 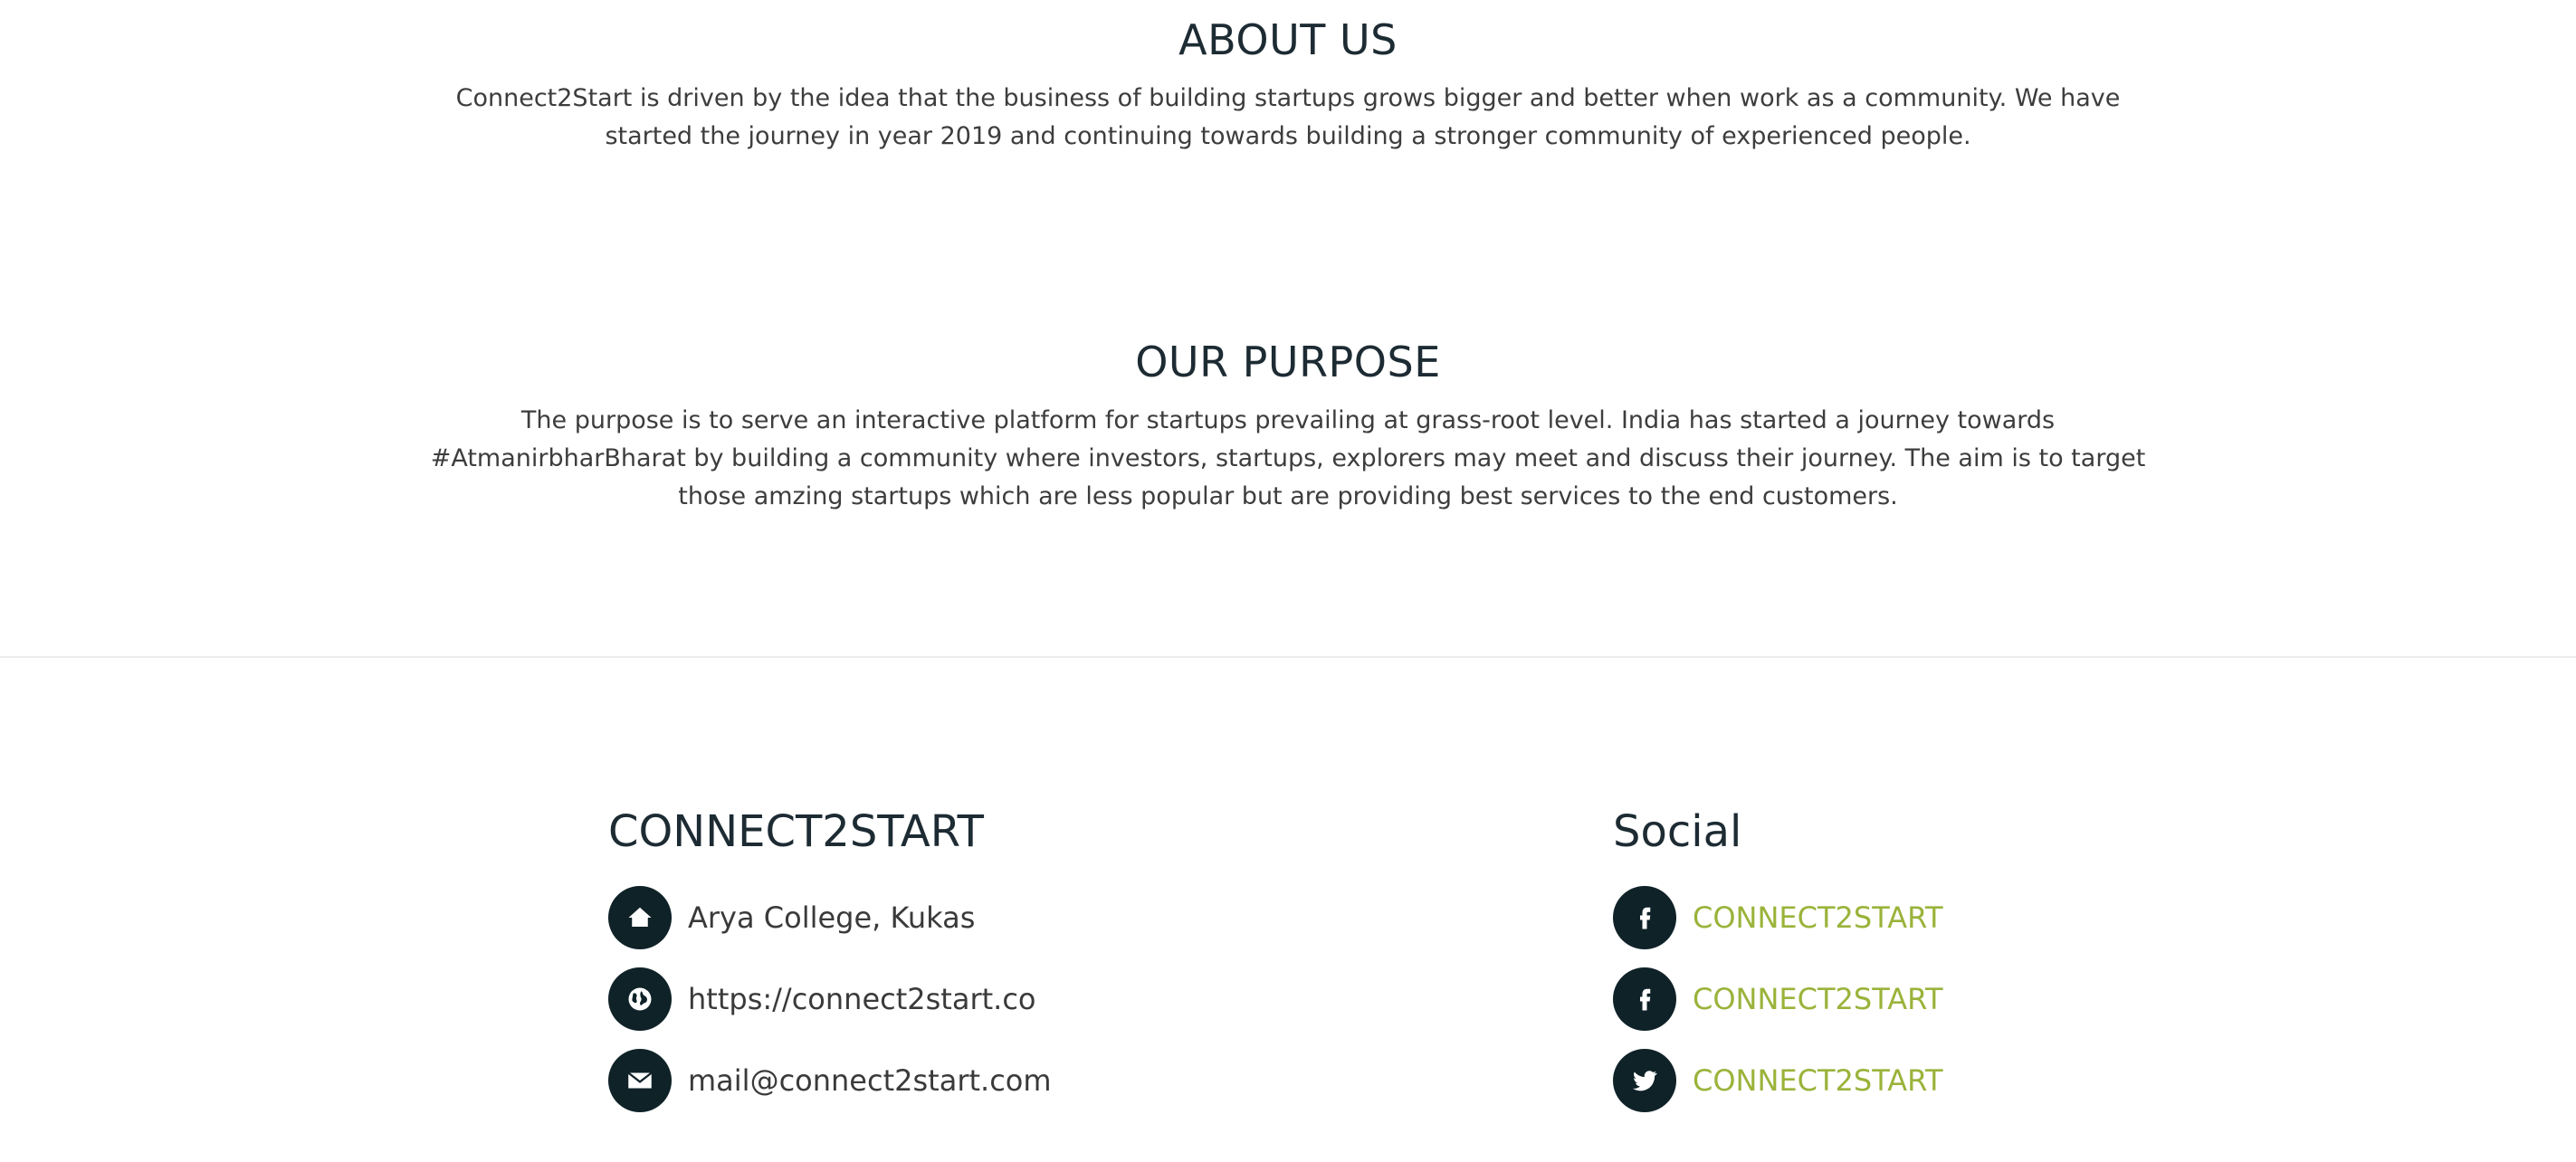 What do you see at coordinates (640, 1081) in the screenshot?
I see `mail-icon` at bounding box center [640, 1081].